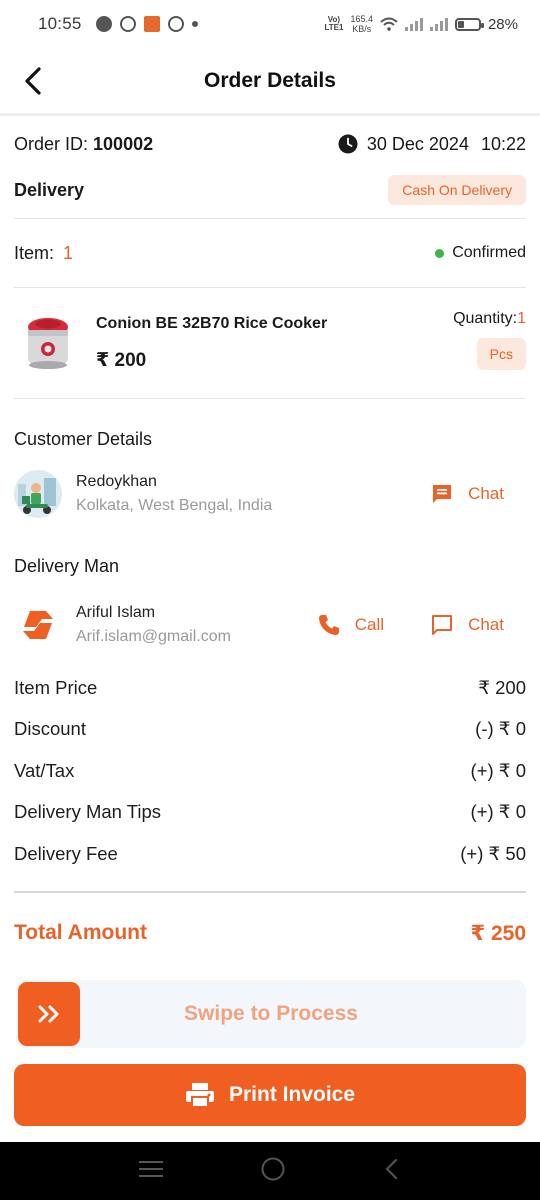  What do you see at coordinates (60, 23) in the screenshot?
I see `status-time: 10:55` at bounding box center [60, 23].